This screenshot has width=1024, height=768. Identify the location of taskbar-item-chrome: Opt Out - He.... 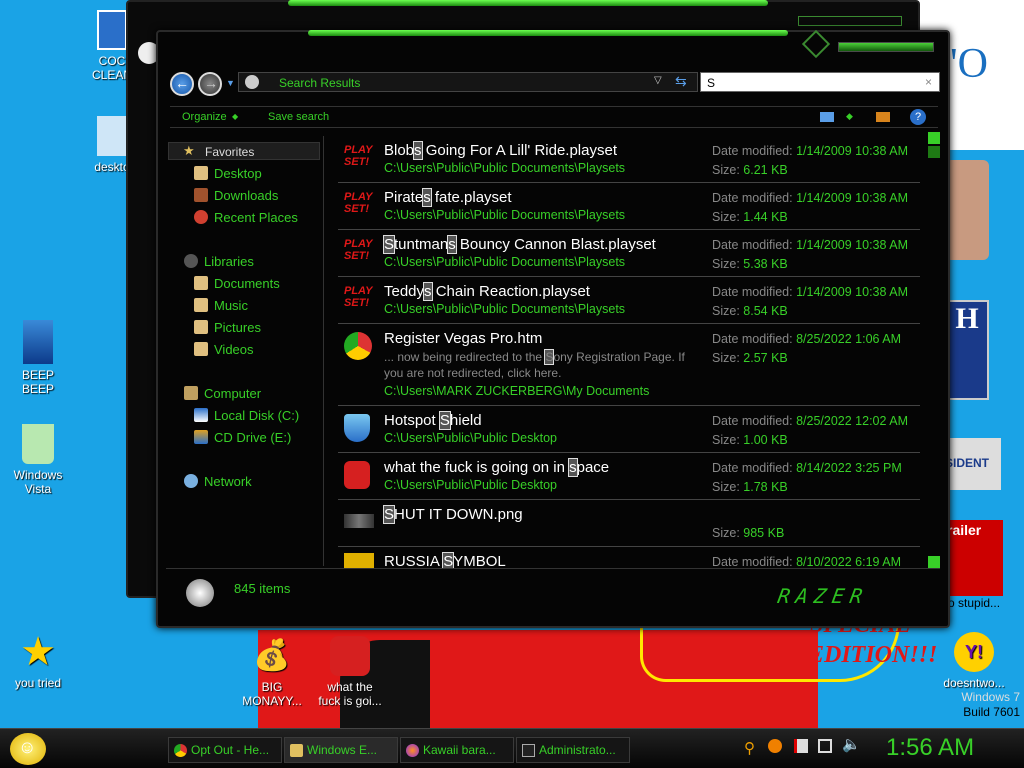
(225, 750).